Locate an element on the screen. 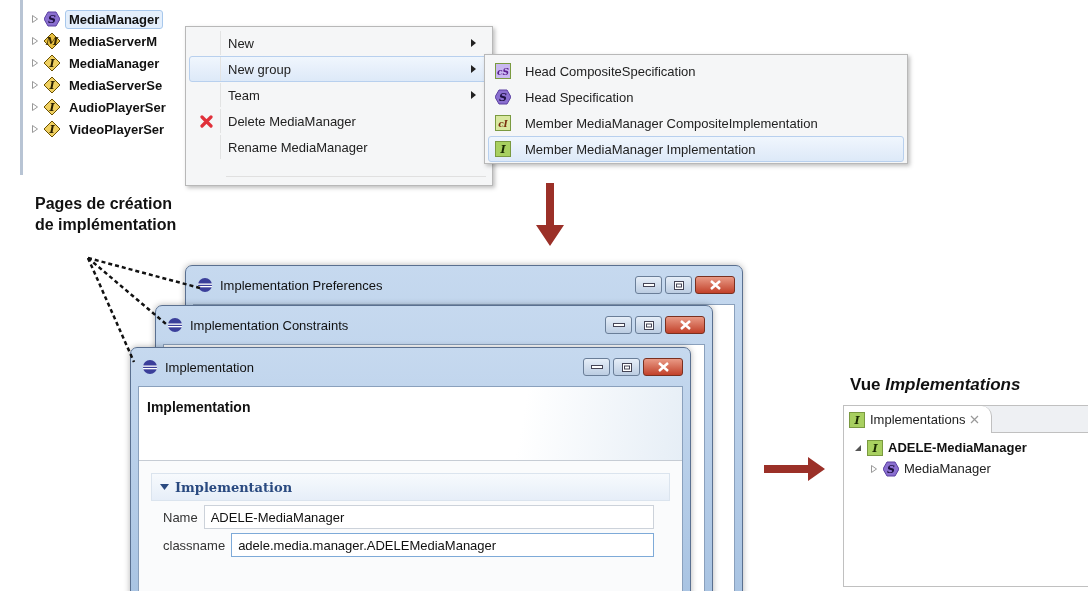 This screenshot has width=1088, height=591. tree-item: MediaServerM is located at coordinates (113, 41).